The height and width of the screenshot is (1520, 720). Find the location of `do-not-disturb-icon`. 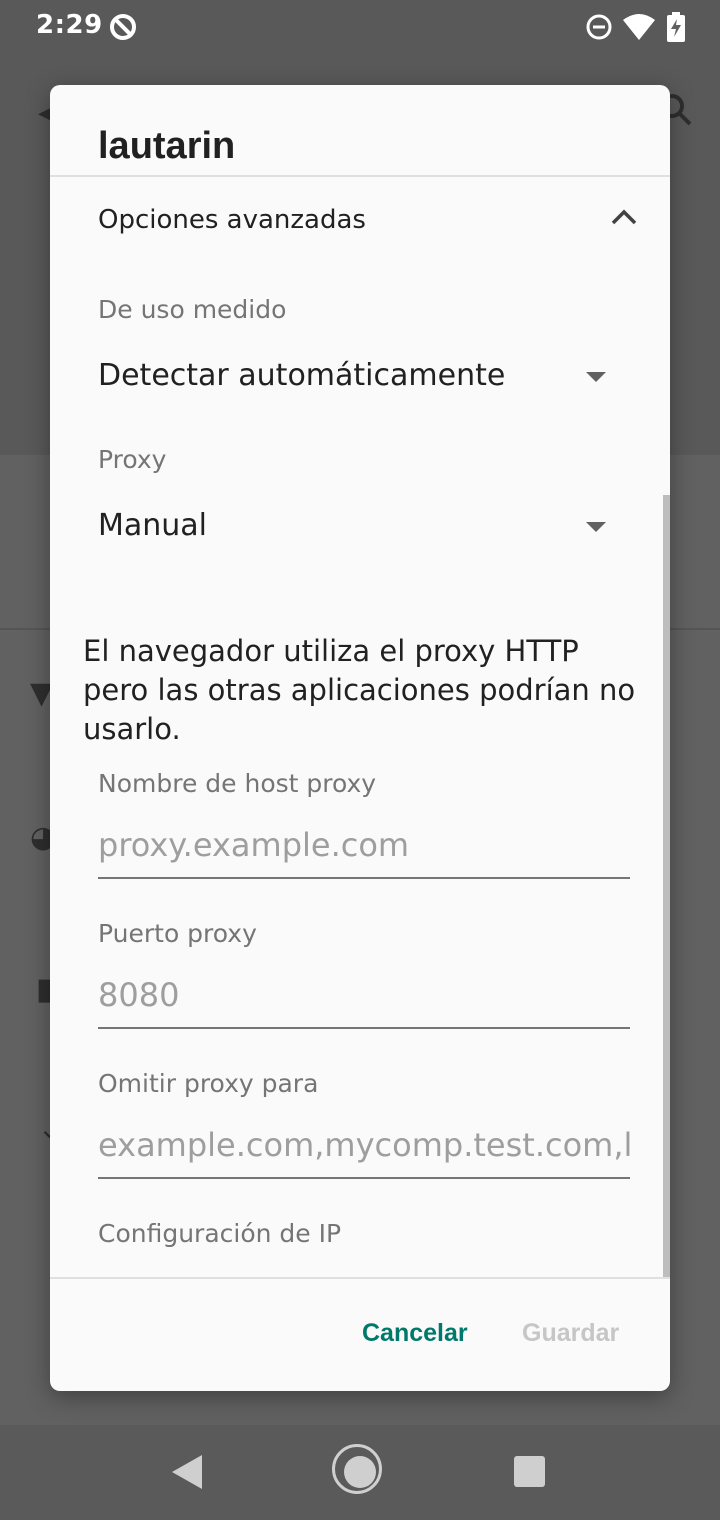

do-not-disturb-icon is located at coordinates (599, 27).